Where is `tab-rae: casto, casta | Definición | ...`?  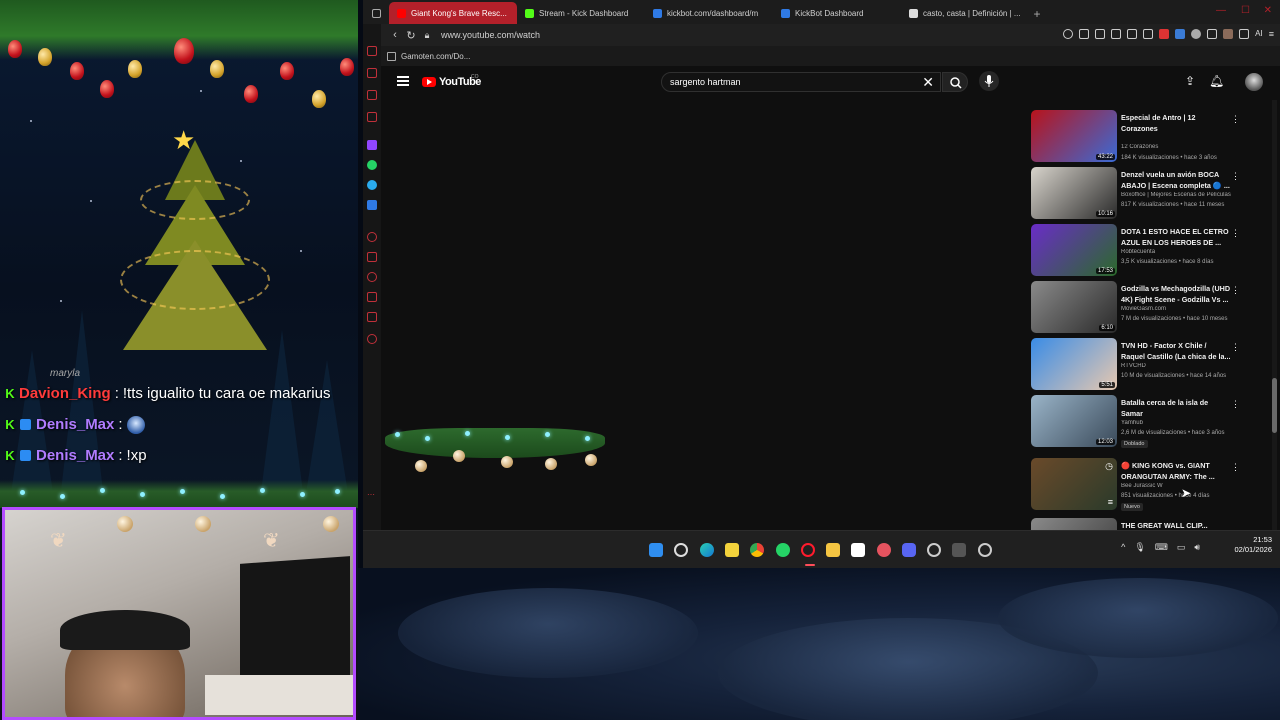
tab-rae: casto, casta | Definición | ... is located at coordinates (965, 13).